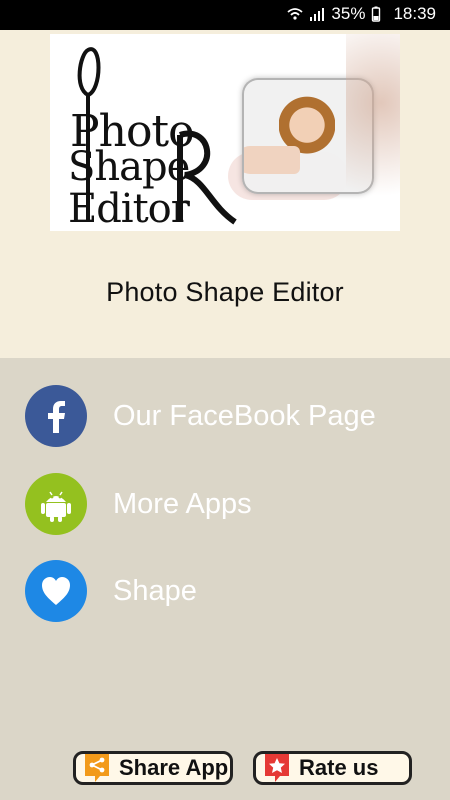 The width and height of the screenshot is (450, 800). Describe the element at coordinates (225, 591) in the screenshot. I see `menu-item-shape: Shape` at that location.